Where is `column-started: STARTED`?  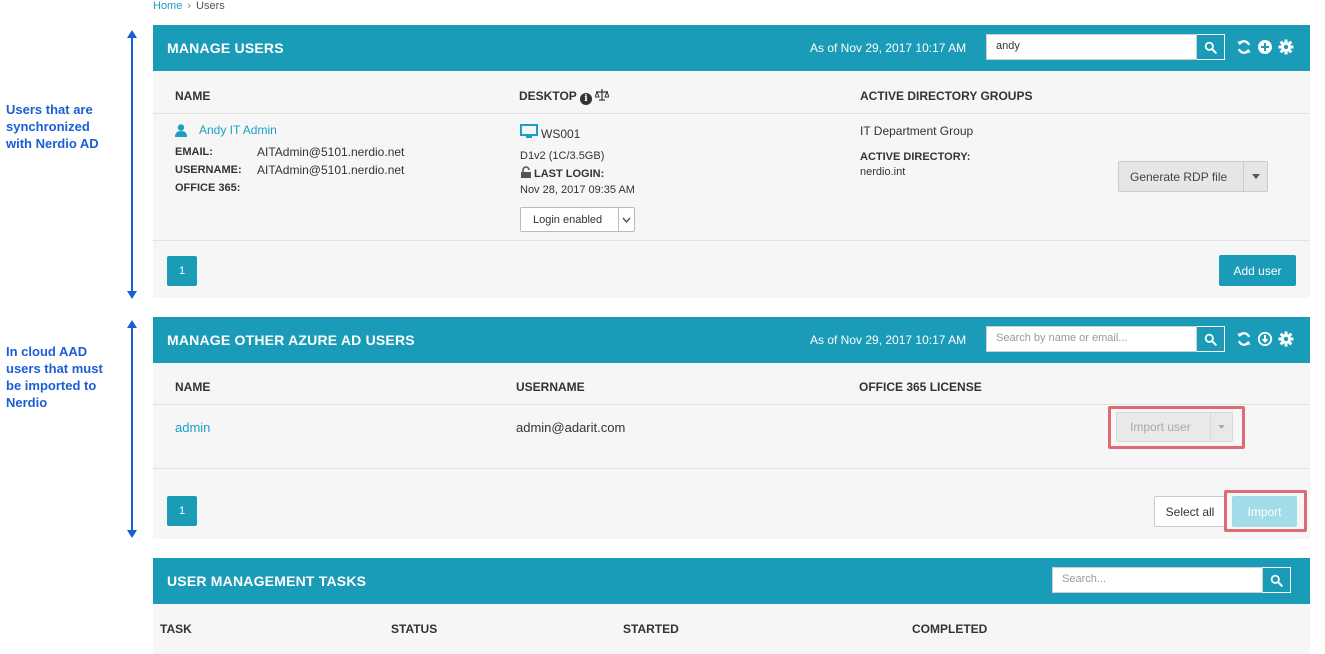
column-started: STARTED is located at coordinates (651, 629).